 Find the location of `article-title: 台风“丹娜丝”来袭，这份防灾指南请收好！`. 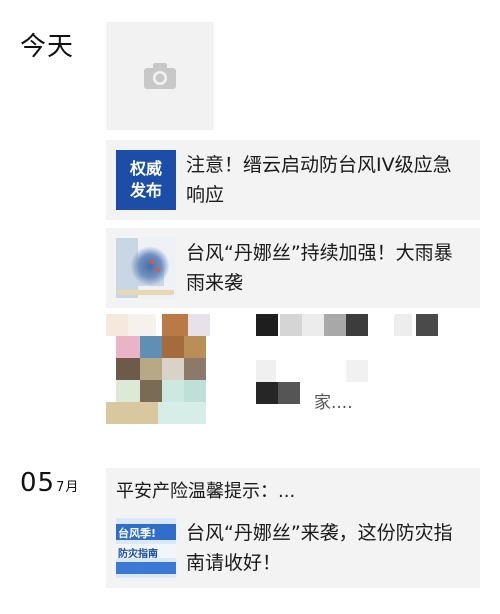

article-title: 台风“丹娜丝”来袭，这份防灾指南请收好！ is located at coordinates (319, 548).